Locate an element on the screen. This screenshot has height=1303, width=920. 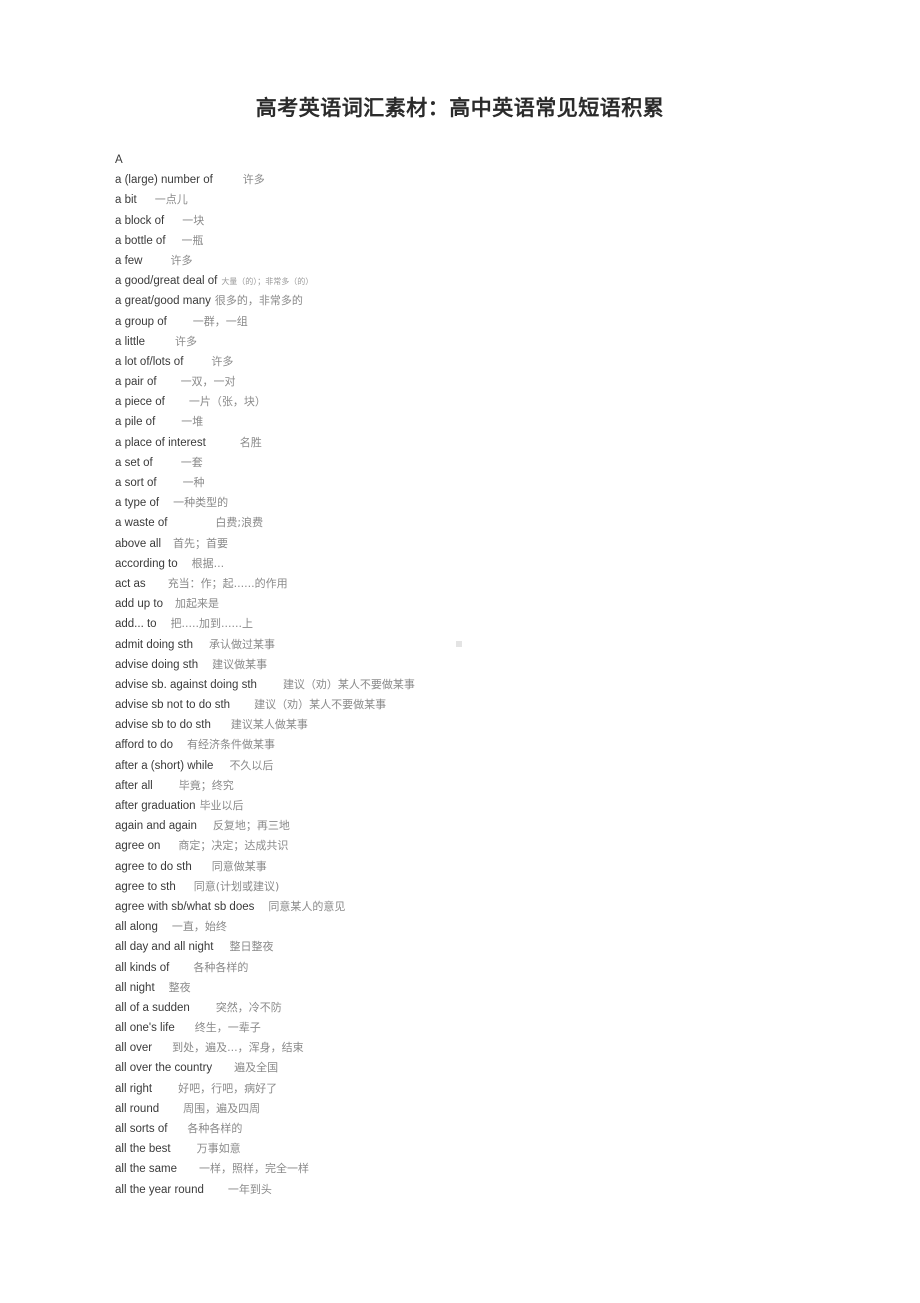
phrase-chinese: 加起来是 is located at coordinates (196, 604).